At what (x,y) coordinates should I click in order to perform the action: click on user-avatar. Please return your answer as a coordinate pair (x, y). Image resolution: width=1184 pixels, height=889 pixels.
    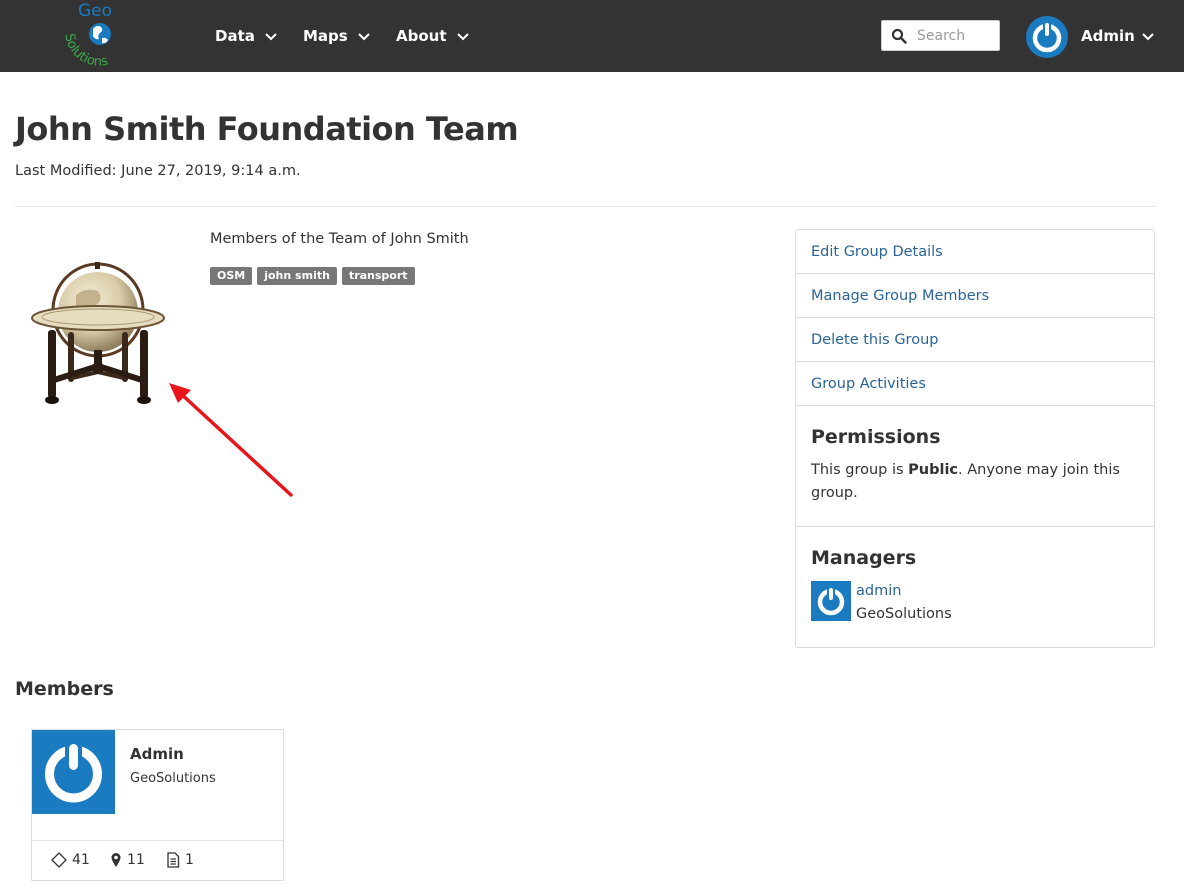
    Looking at the image, I should click on (1047, 37).